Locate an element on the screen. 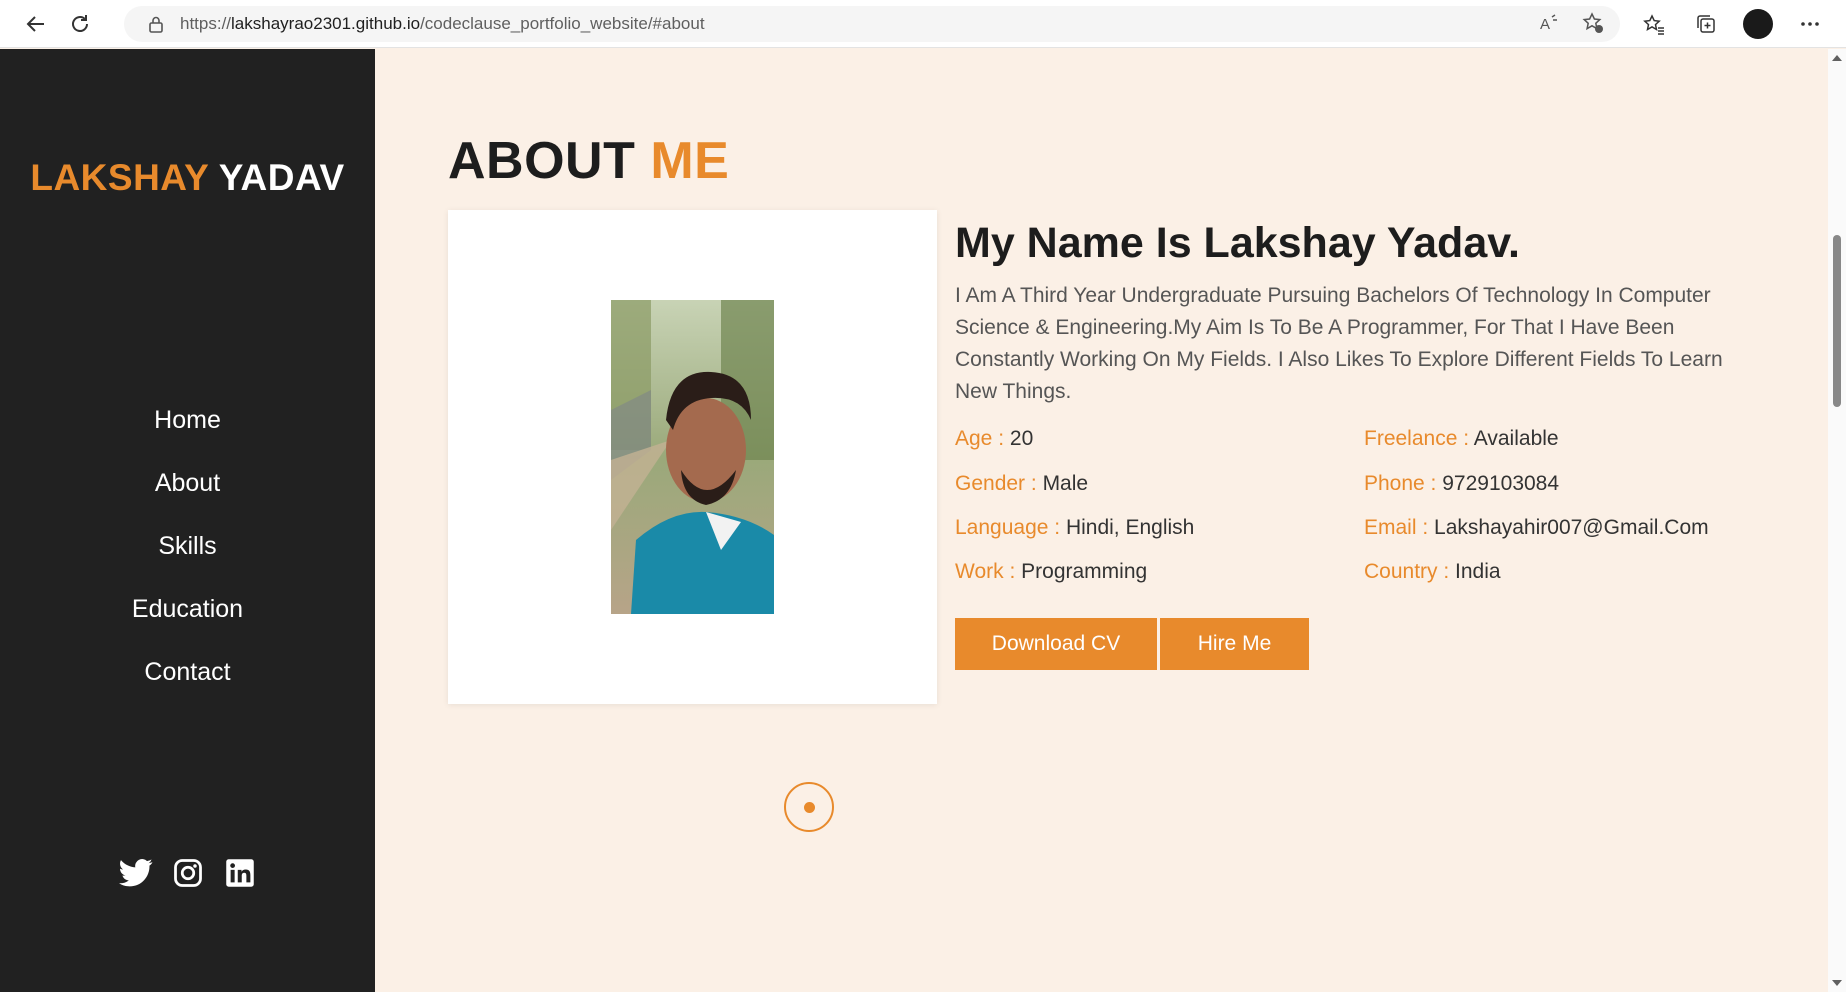  nav-item-skills: Skills is located at coordinates (187, 546).